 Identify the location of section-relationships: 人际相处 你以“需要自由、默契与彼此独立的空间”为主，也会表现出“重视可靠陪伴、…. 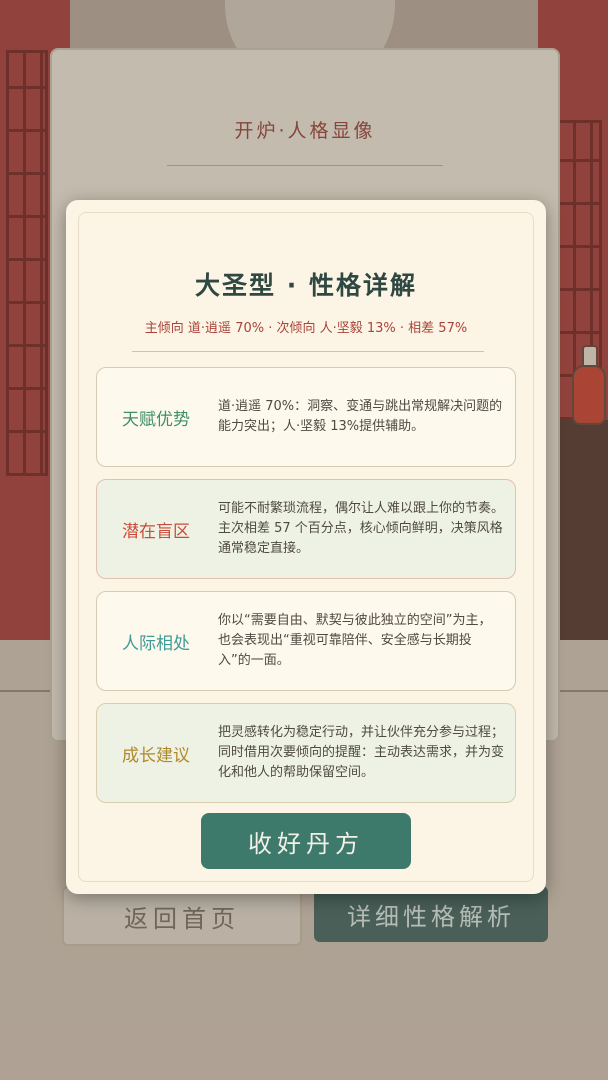
(306, 641).